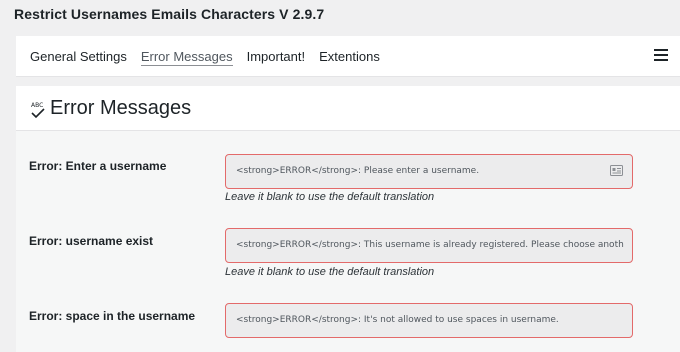  Describe the element at coordinates (112, 316) in the screenshot. I see `field-label-space-in-username: Error: space in the username` at that location.